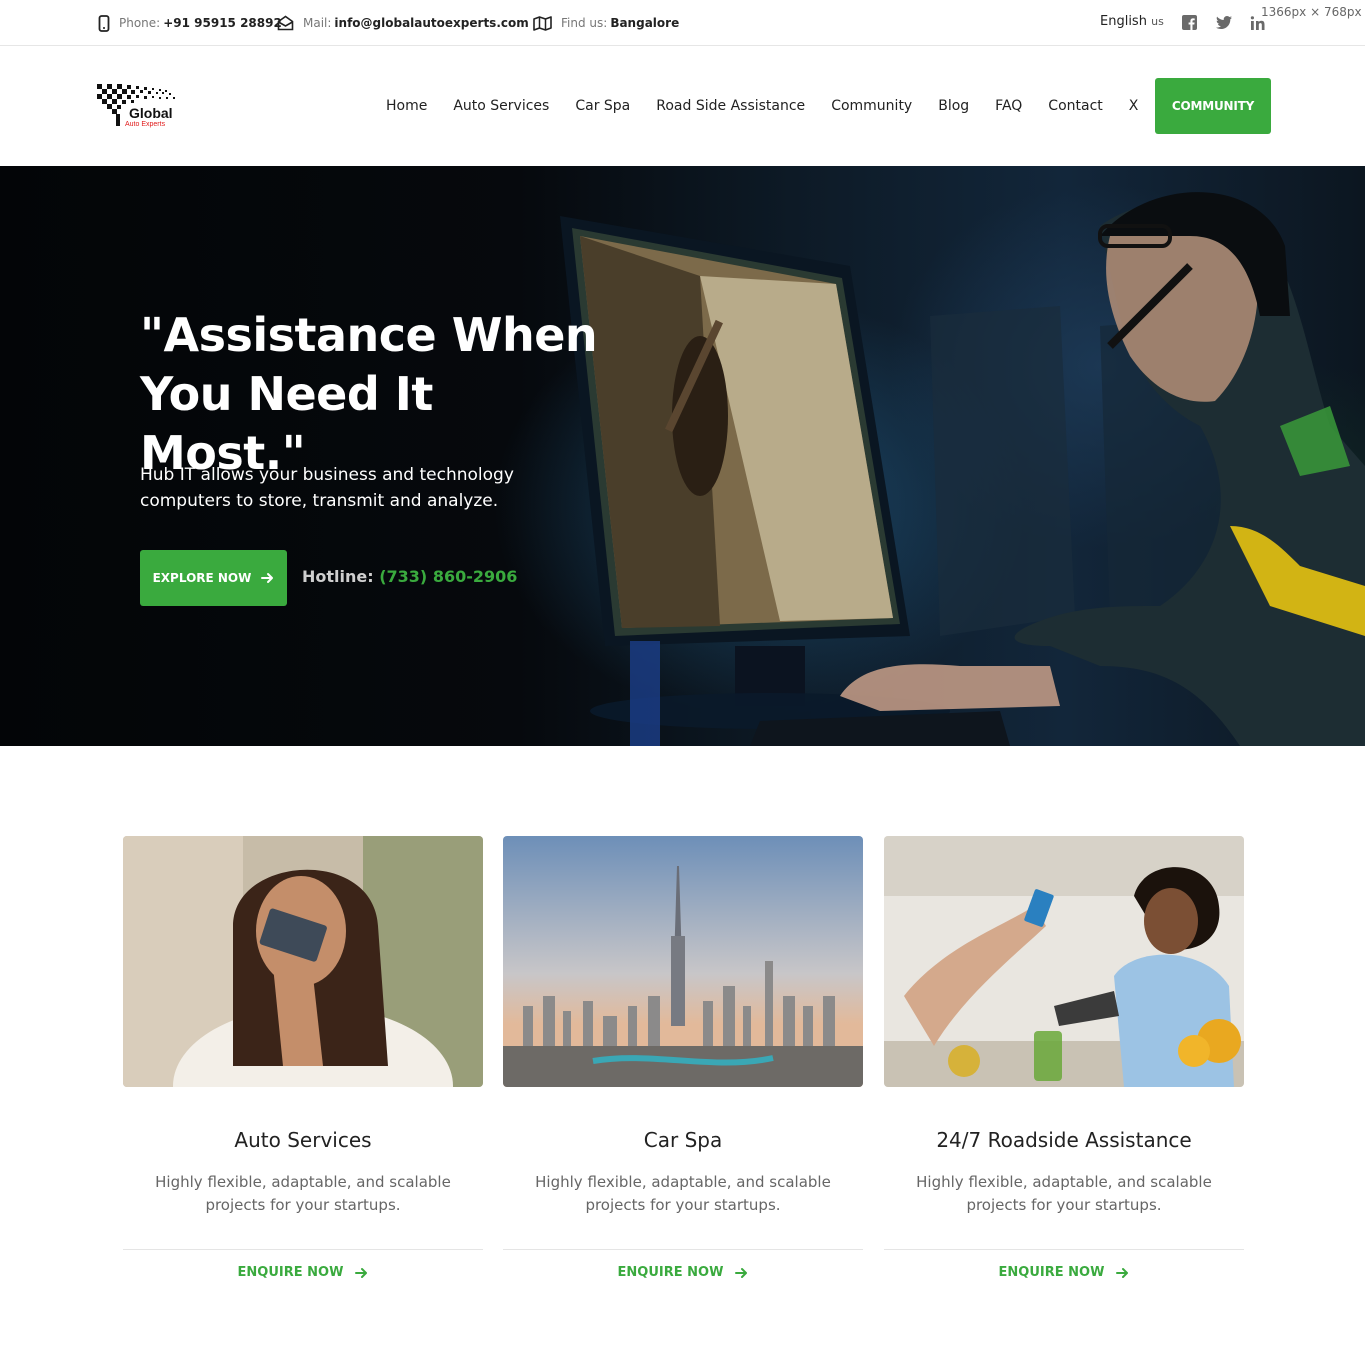 This screenshot has width=1365, height=1367. I want to click on language-code: us, so click(1157, 21).